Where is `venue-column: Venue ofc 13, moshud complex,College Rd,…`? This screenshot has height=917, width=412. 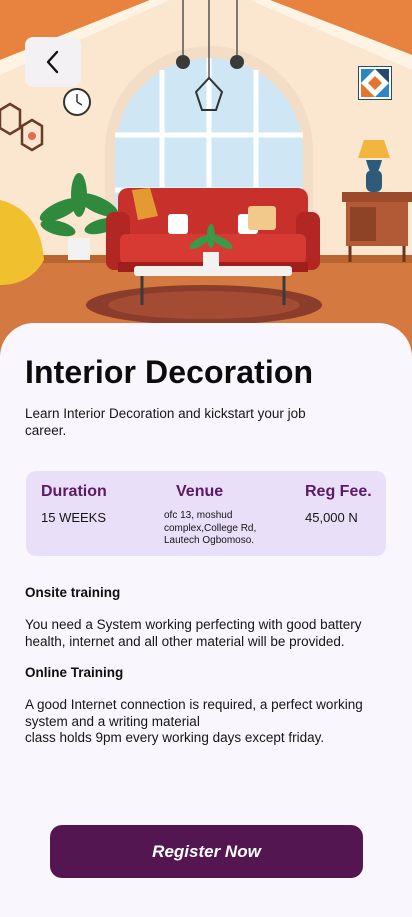 venue-column: Venue ofc 13, moshud complex,College Rd,… is located at coordinates (219, 515).